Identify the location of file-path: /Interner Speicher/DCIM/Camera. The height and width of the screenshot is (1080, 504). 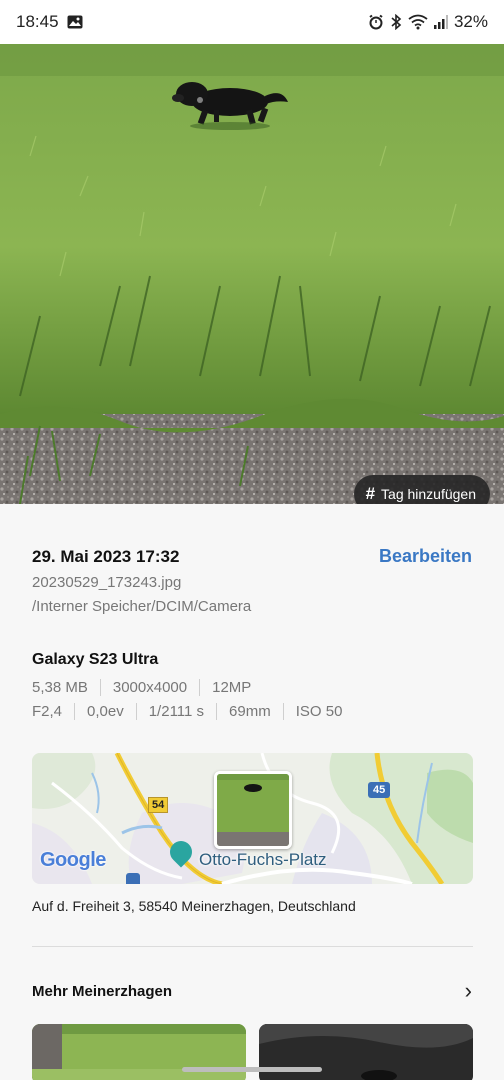
(142, 606).